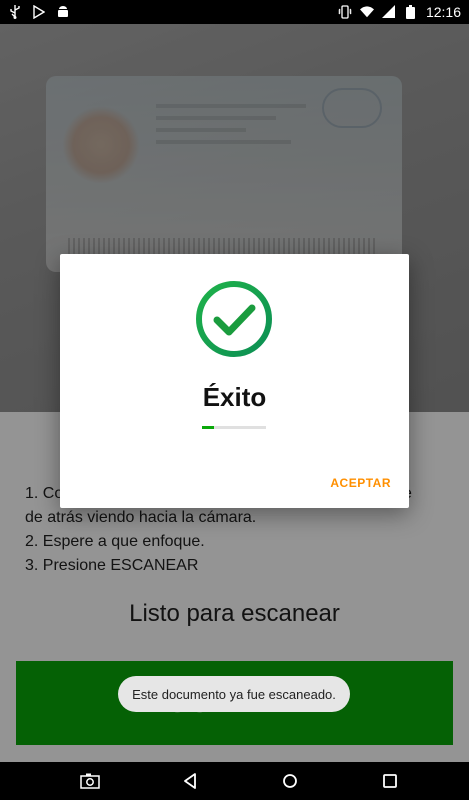 The image size is (469, 800). What do you see at coordinates (63, 12) in the screenshot?
I see `android-debug-icon` at bounding box center [63, 12].